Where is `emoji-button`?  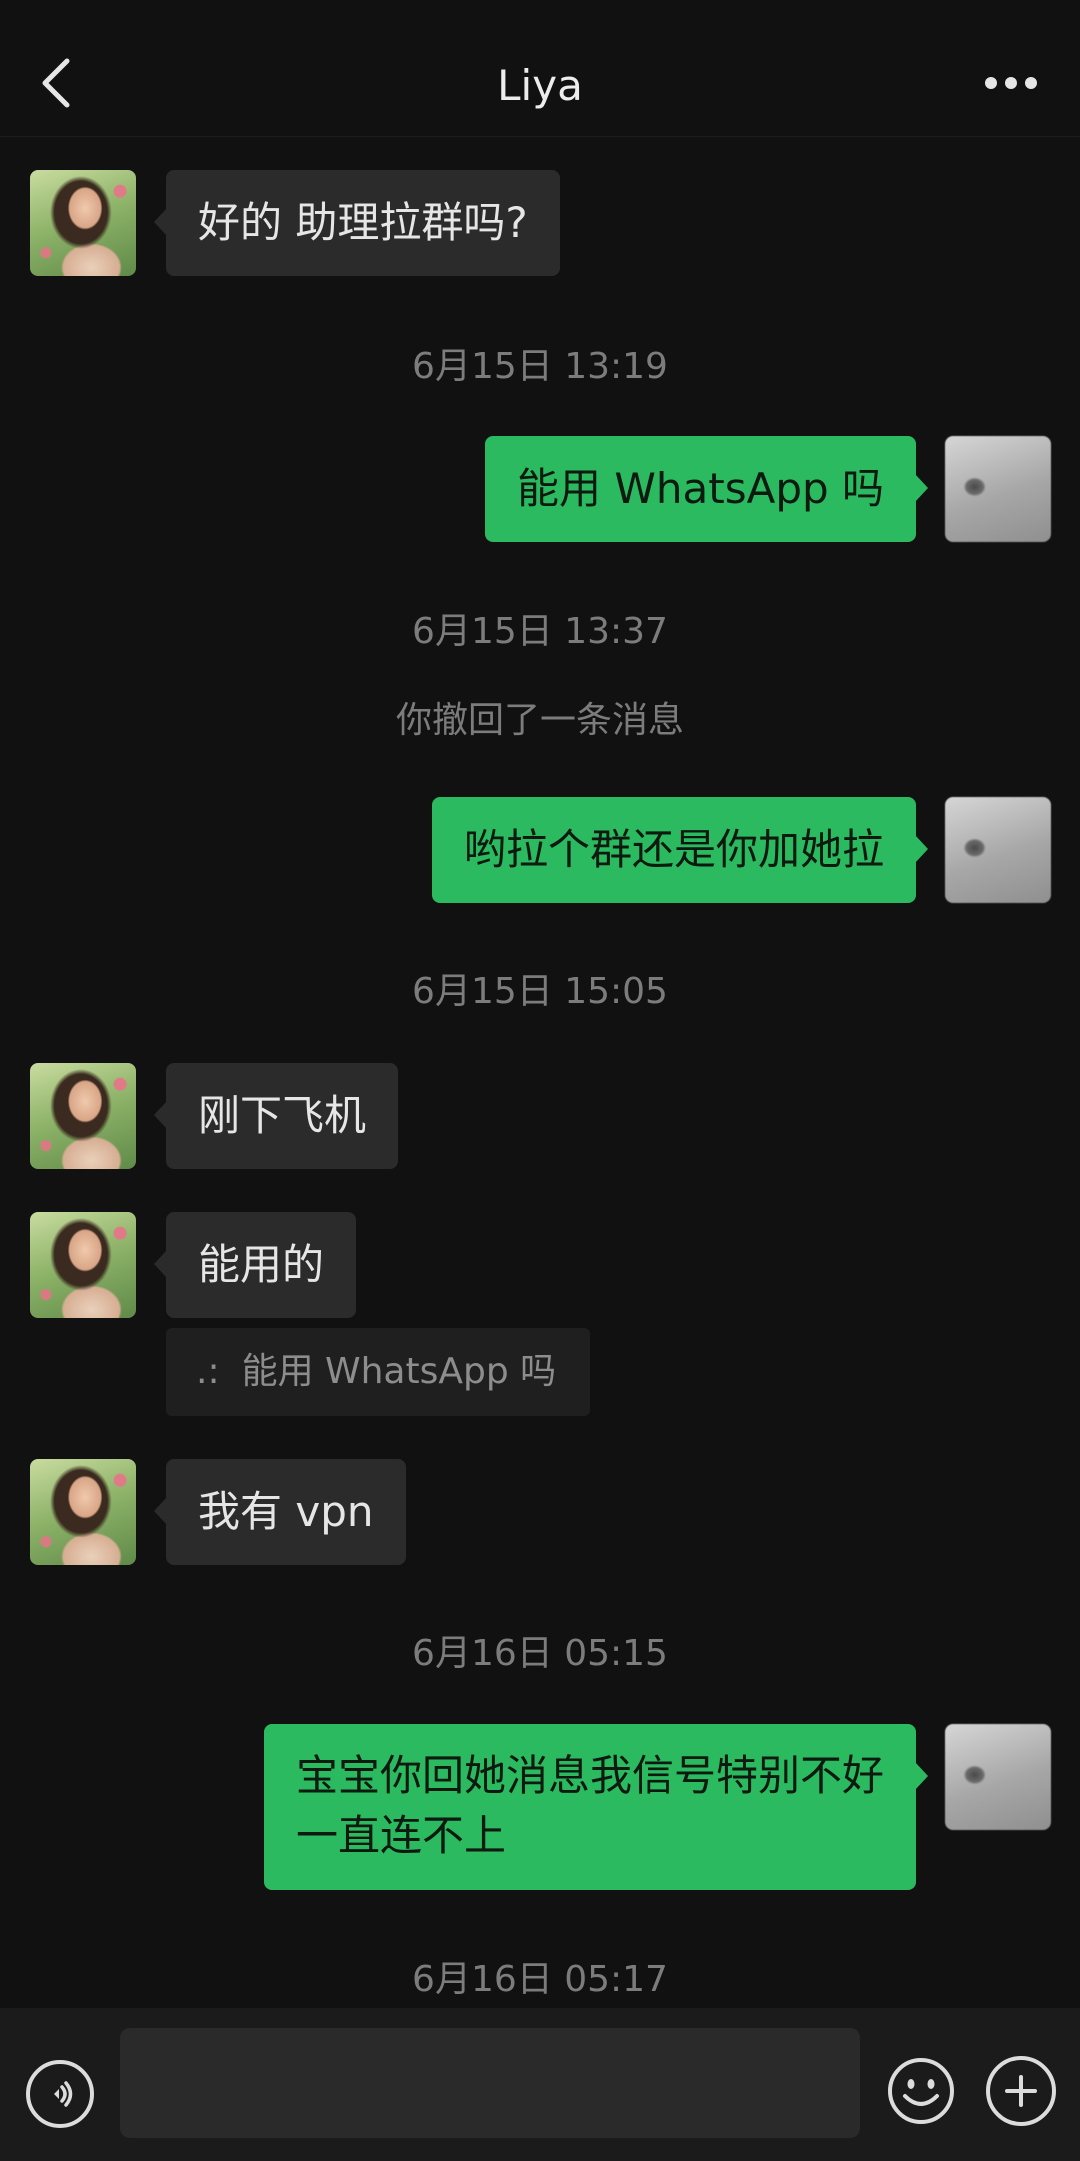
emoji-button is located at coordinates (921, 2091).